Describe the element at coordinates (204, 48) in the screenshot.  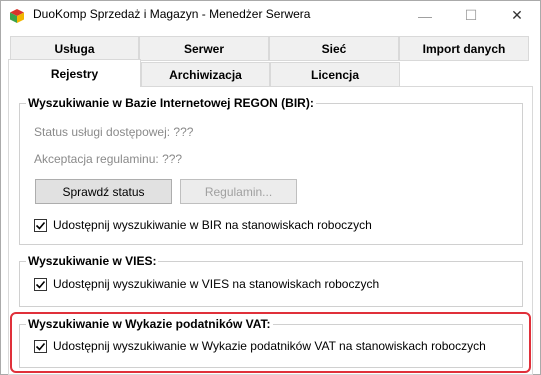
I see `tab-serwer: Serwer` at that location.